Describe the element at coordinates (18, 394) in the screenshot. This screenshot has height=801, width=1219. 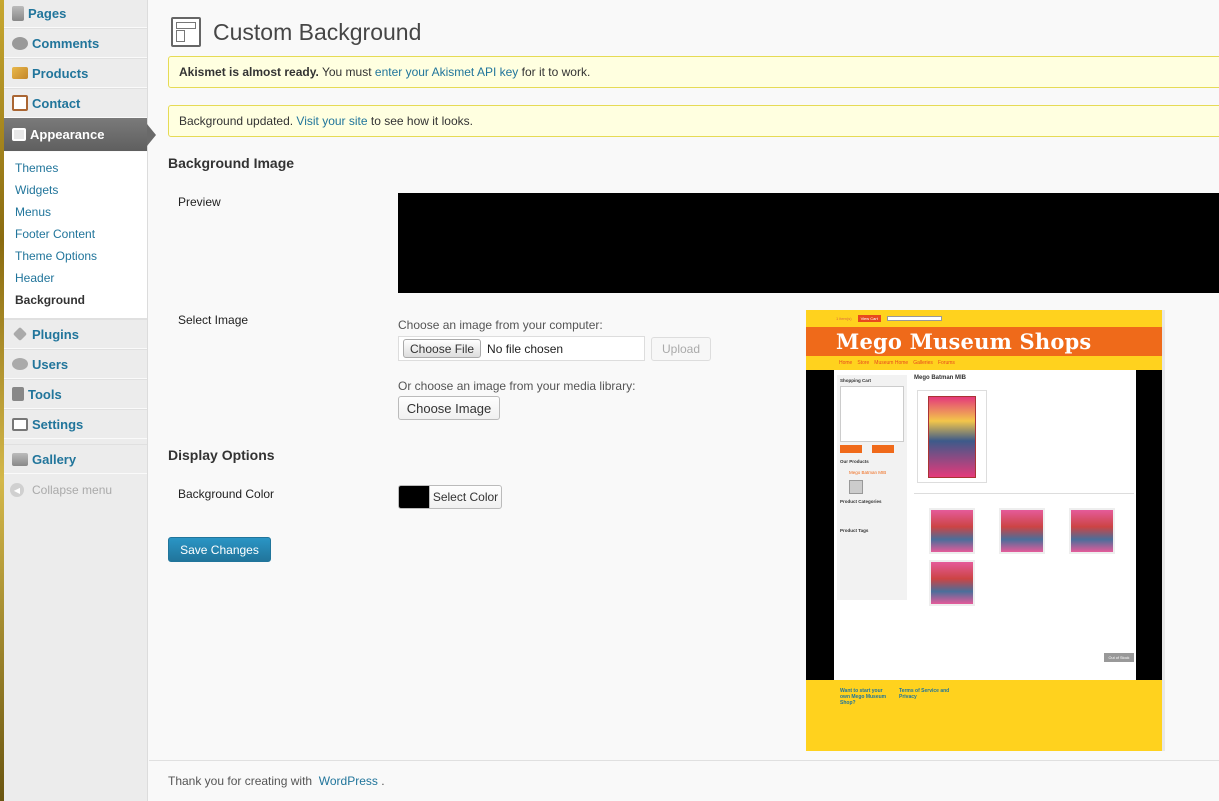
I see `tools-icon` at that location.